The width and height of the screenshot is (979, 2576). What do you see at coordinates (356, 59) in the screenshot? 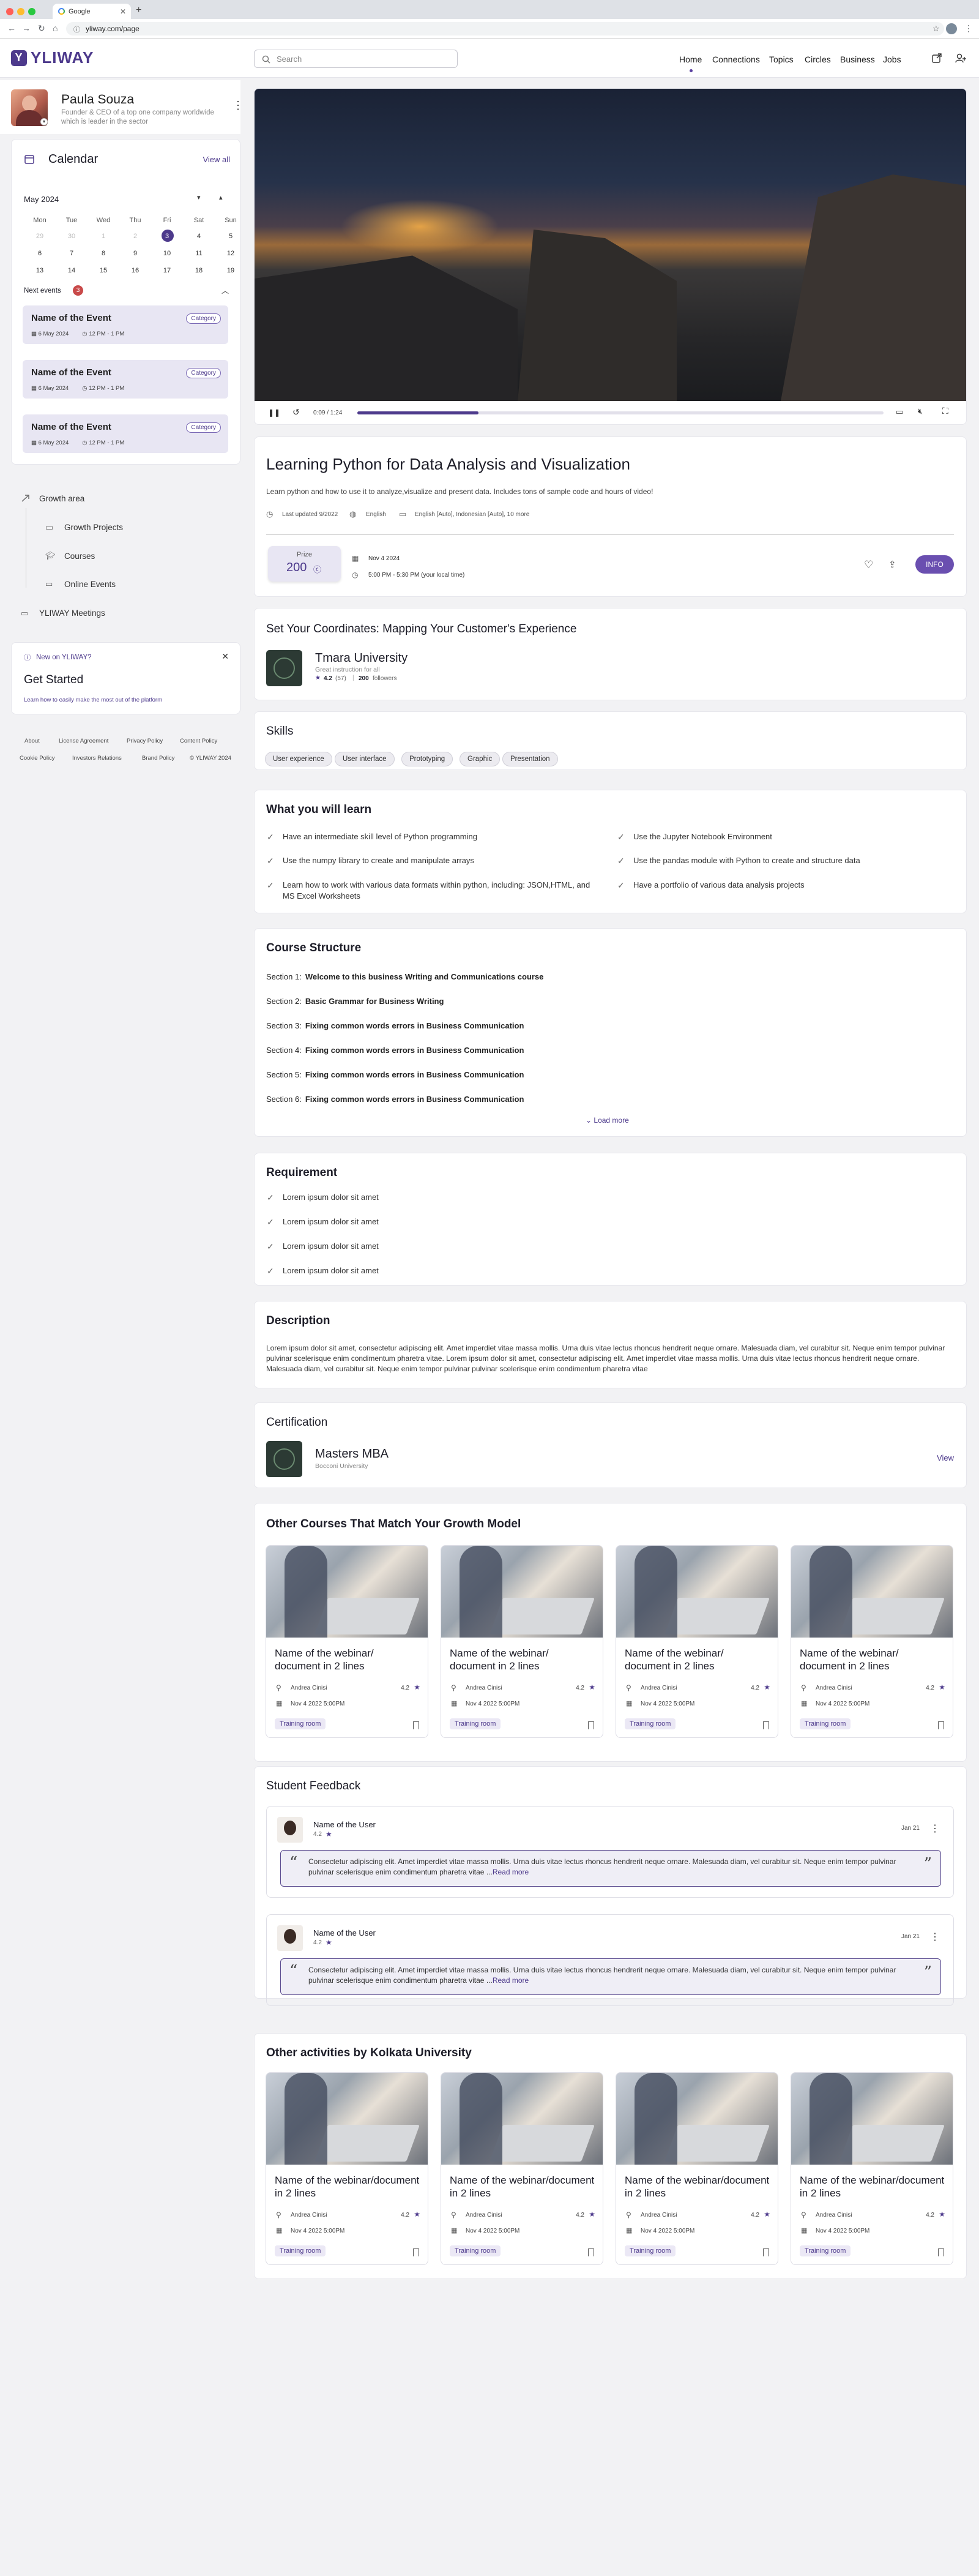
I see `search-input: Search` at bounding box center [356, 59].